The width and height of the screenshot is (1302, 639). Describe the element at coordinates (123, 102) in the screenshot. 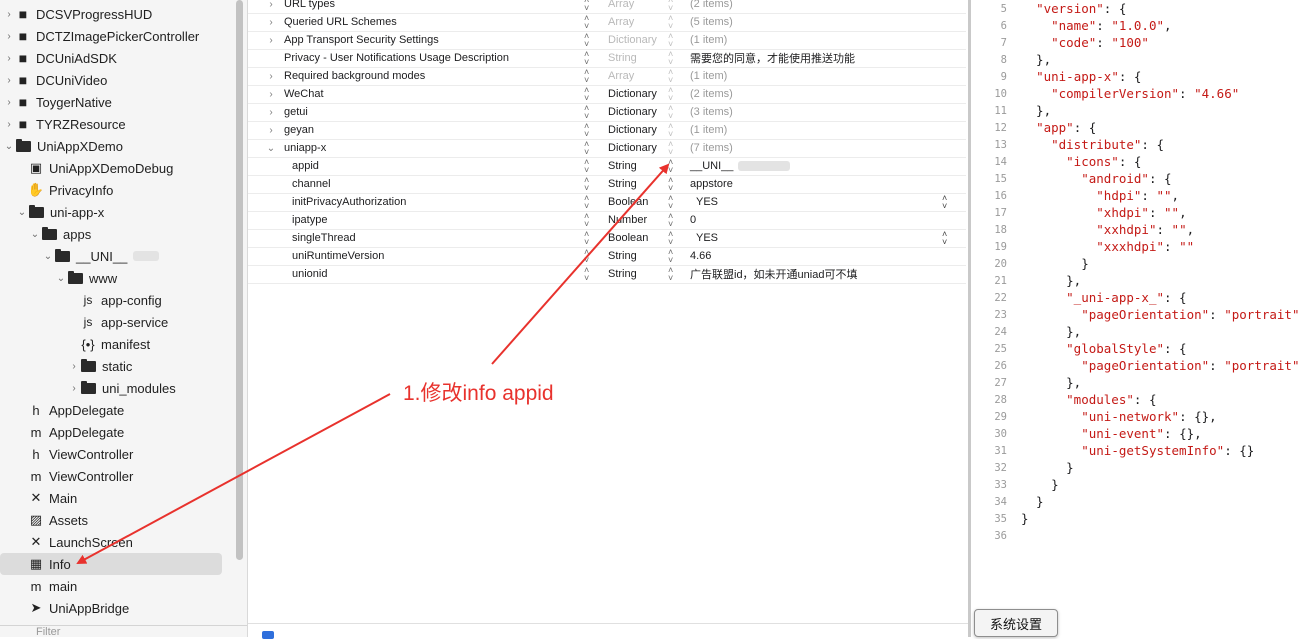

I see `navigator-item: › ■ ToygerNative` at that location.